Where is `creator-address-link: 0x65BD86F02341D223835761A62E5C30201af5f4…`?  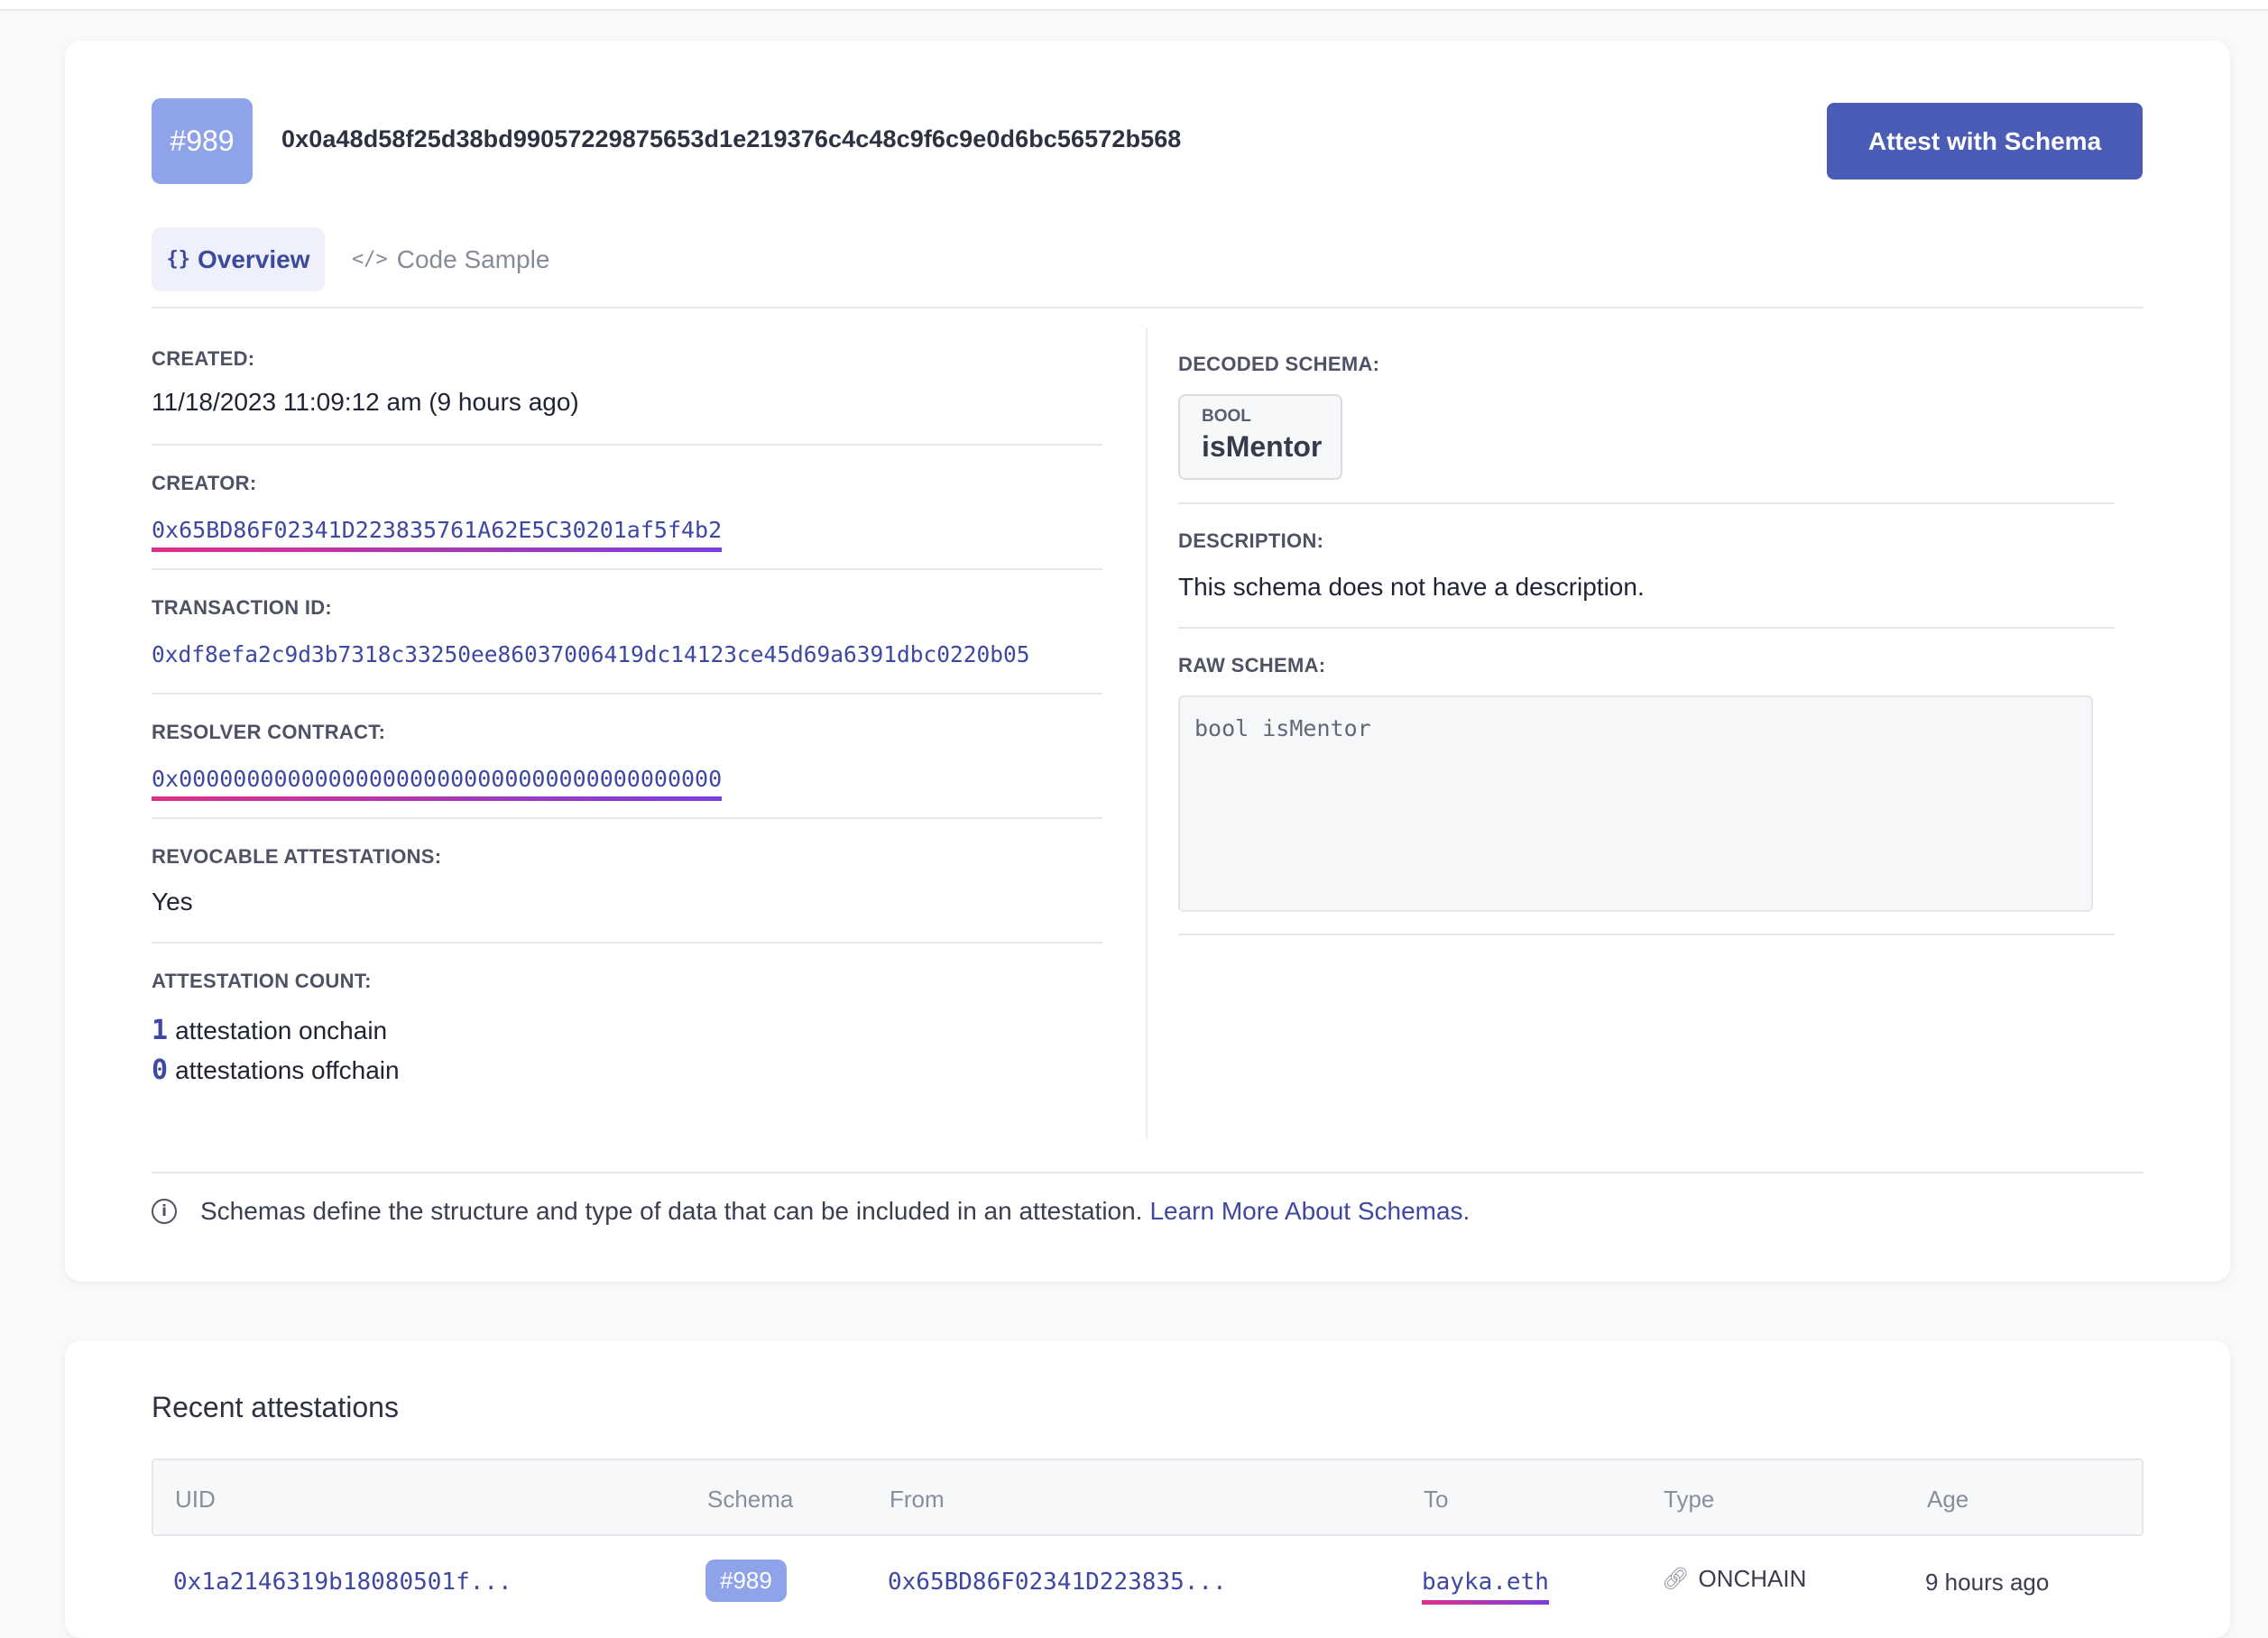 creator-address-link: 0x65BD86F02341D223835761A62E5C30201af5f4… is located at coordinates (437, 534).